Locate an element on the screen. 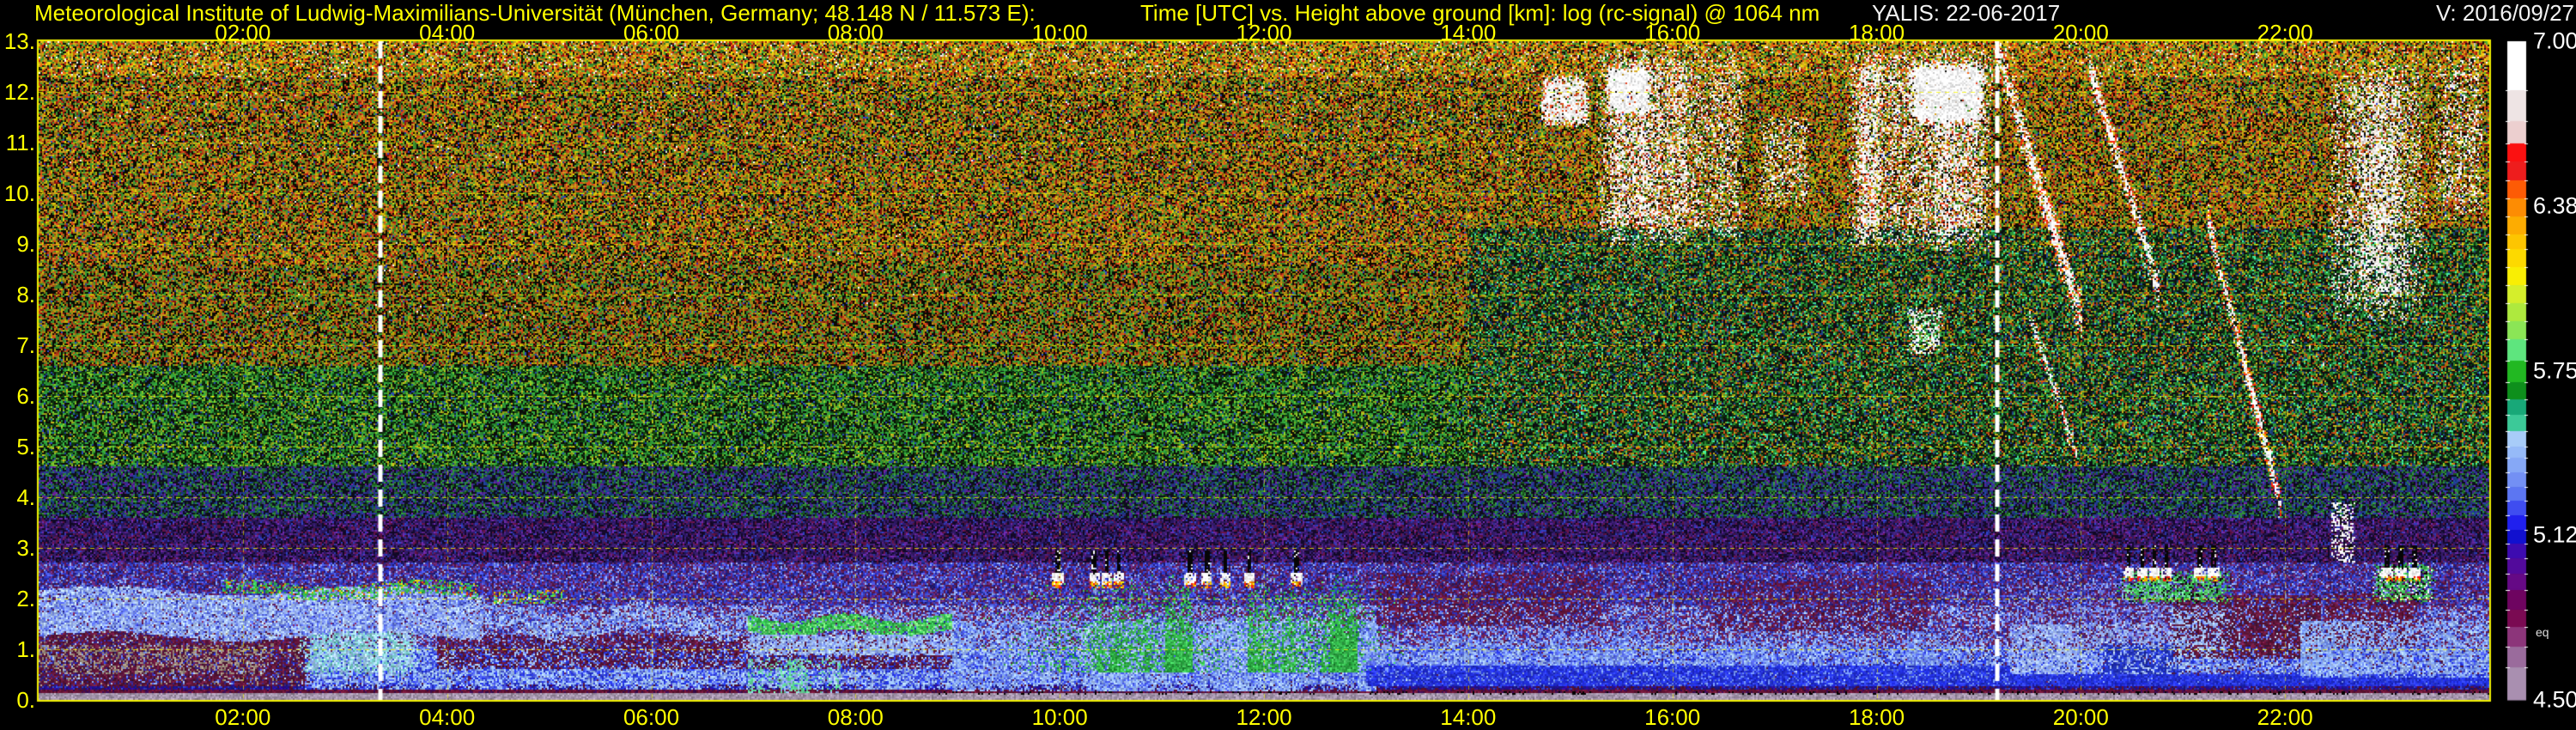  x-tick-label-bottom: 14:00 is located at coordinates (1469, 717).